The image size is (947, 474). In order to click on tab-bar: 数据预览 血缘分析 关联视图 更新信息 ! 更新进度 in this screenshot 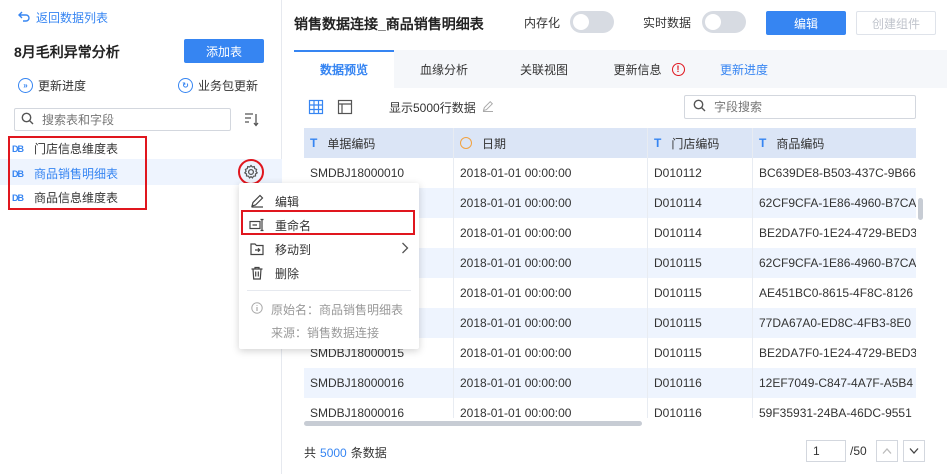, I will do `click(620, 69)`.